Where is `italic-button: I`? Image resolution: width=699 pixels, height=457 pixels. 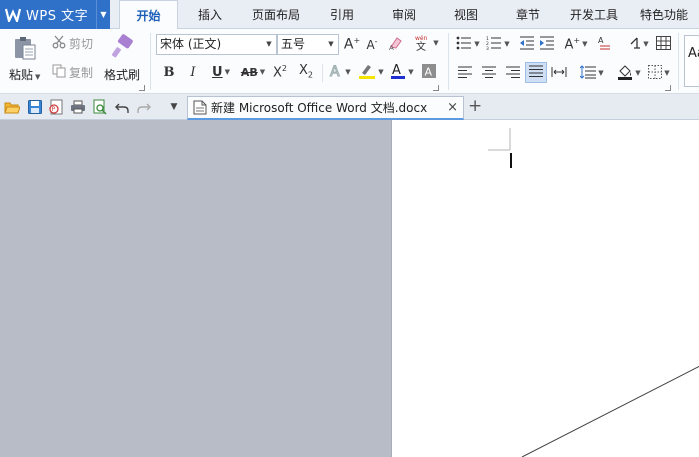 italic-button: I is located at coordinates (193, 72).